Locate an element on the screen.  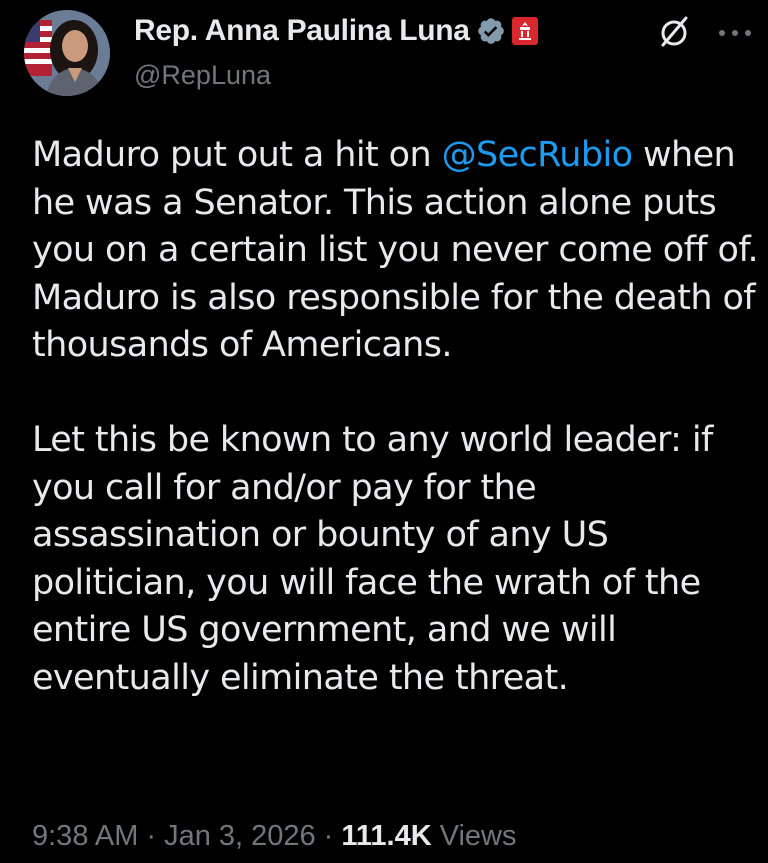
tweet-date: Jan 3, 2026 is located at coordinates (240, 836).